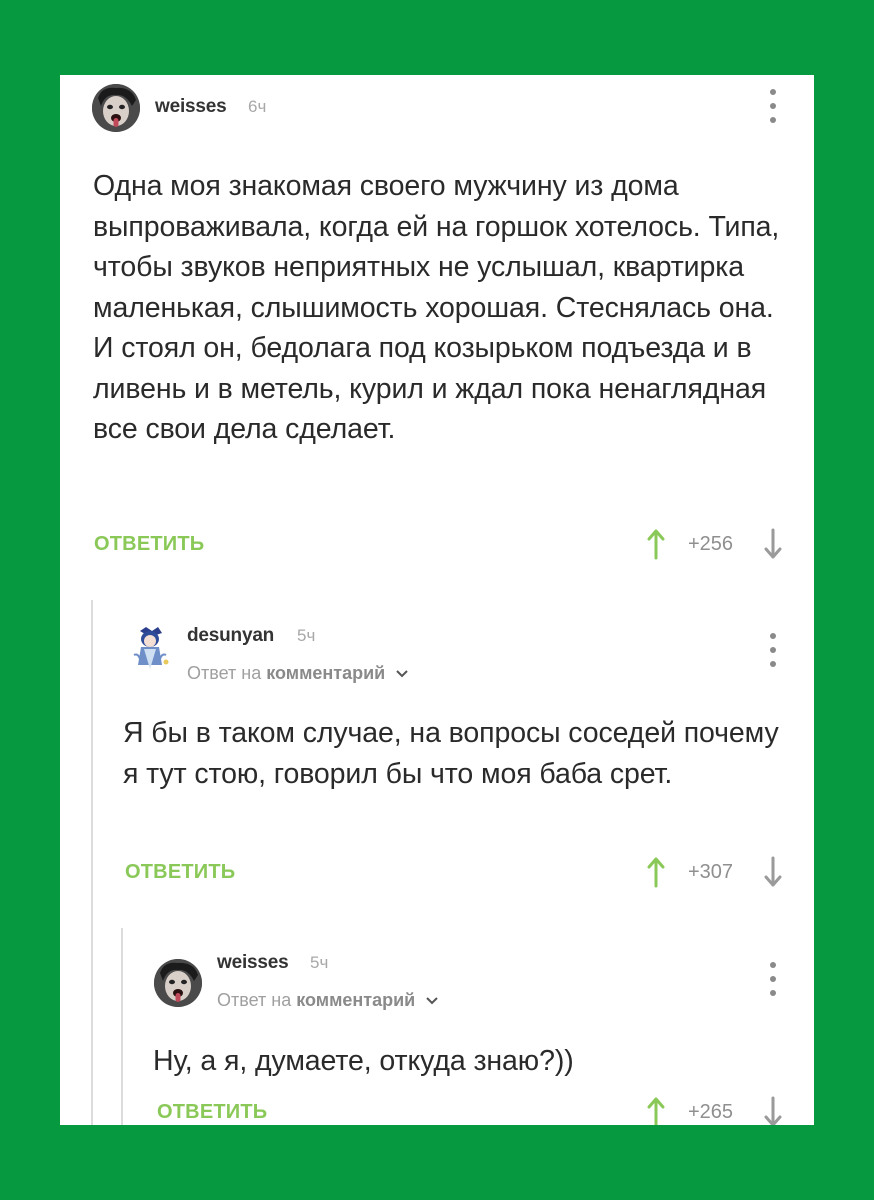 The image size is (874, 1200). What do you see at coordinates (773, 1110) in the screenshot?
I see `downvote-arrow-icon` at bounding box center [773, 1110].